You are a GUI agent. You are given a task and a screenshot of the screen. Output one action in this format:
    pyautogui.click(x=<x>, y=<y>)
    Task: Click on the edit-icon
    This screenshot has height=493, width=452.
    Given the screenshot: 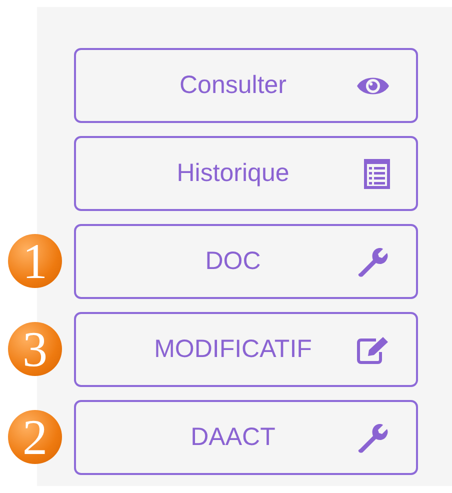 What is the action you would take?
    pyautogui.click(x=373, y=349)
    